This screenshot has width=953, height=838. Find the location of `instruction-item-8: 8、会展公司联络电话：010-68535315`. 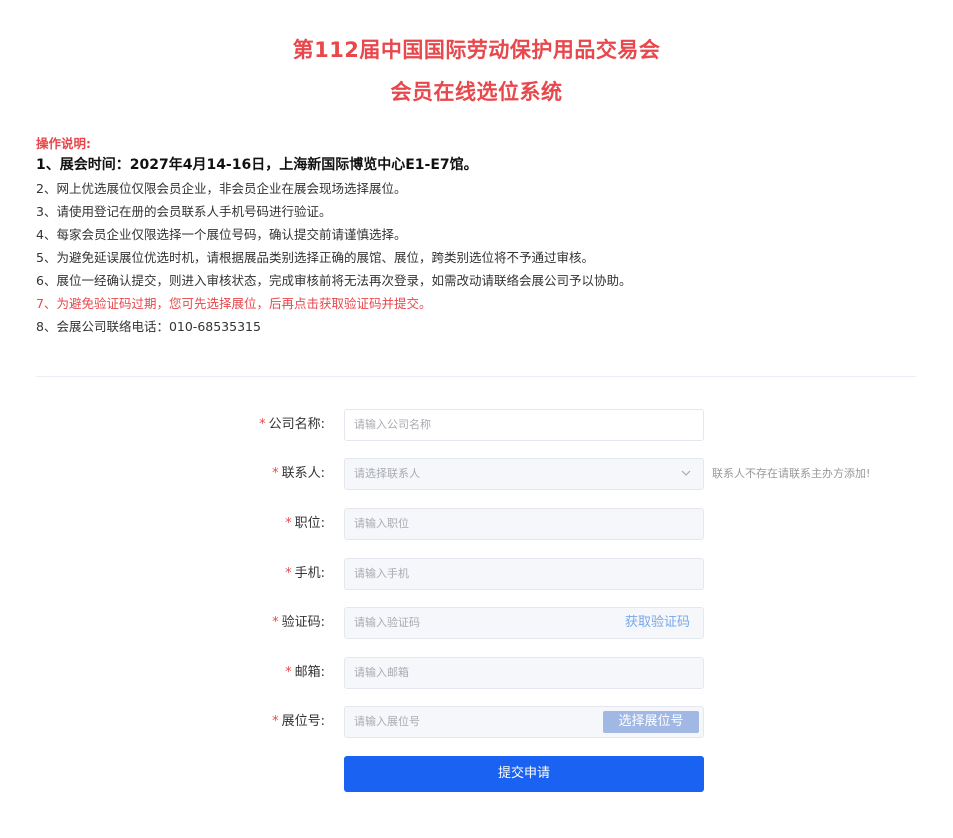

instruction-item-8: 8、会展公司联络电话：010-68535315 is located at coordinates (148, 326).